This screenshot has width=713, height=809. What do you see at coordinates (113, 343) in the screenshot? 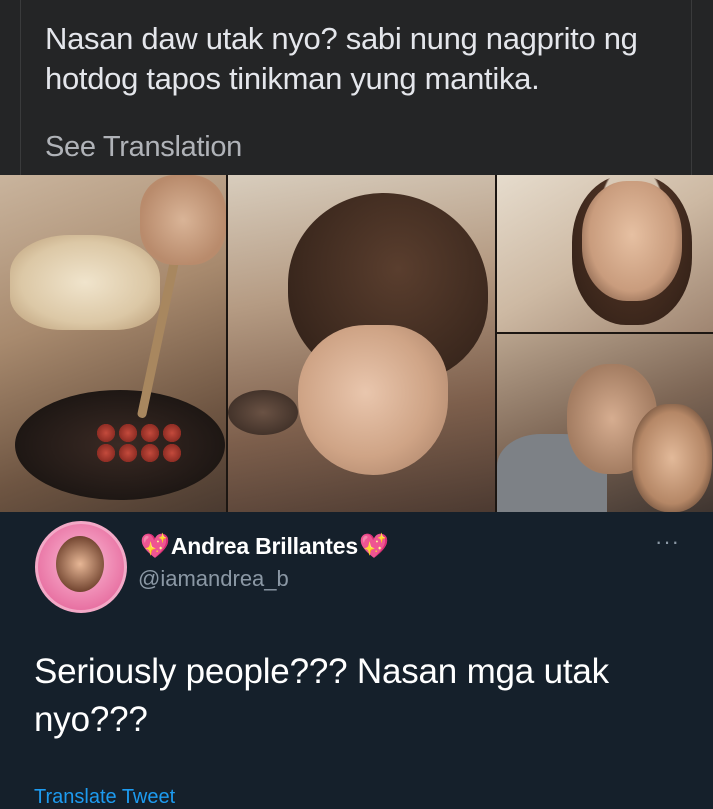
I see `collage-photo-frying-hotdogs` at bounding box center [113, 343].